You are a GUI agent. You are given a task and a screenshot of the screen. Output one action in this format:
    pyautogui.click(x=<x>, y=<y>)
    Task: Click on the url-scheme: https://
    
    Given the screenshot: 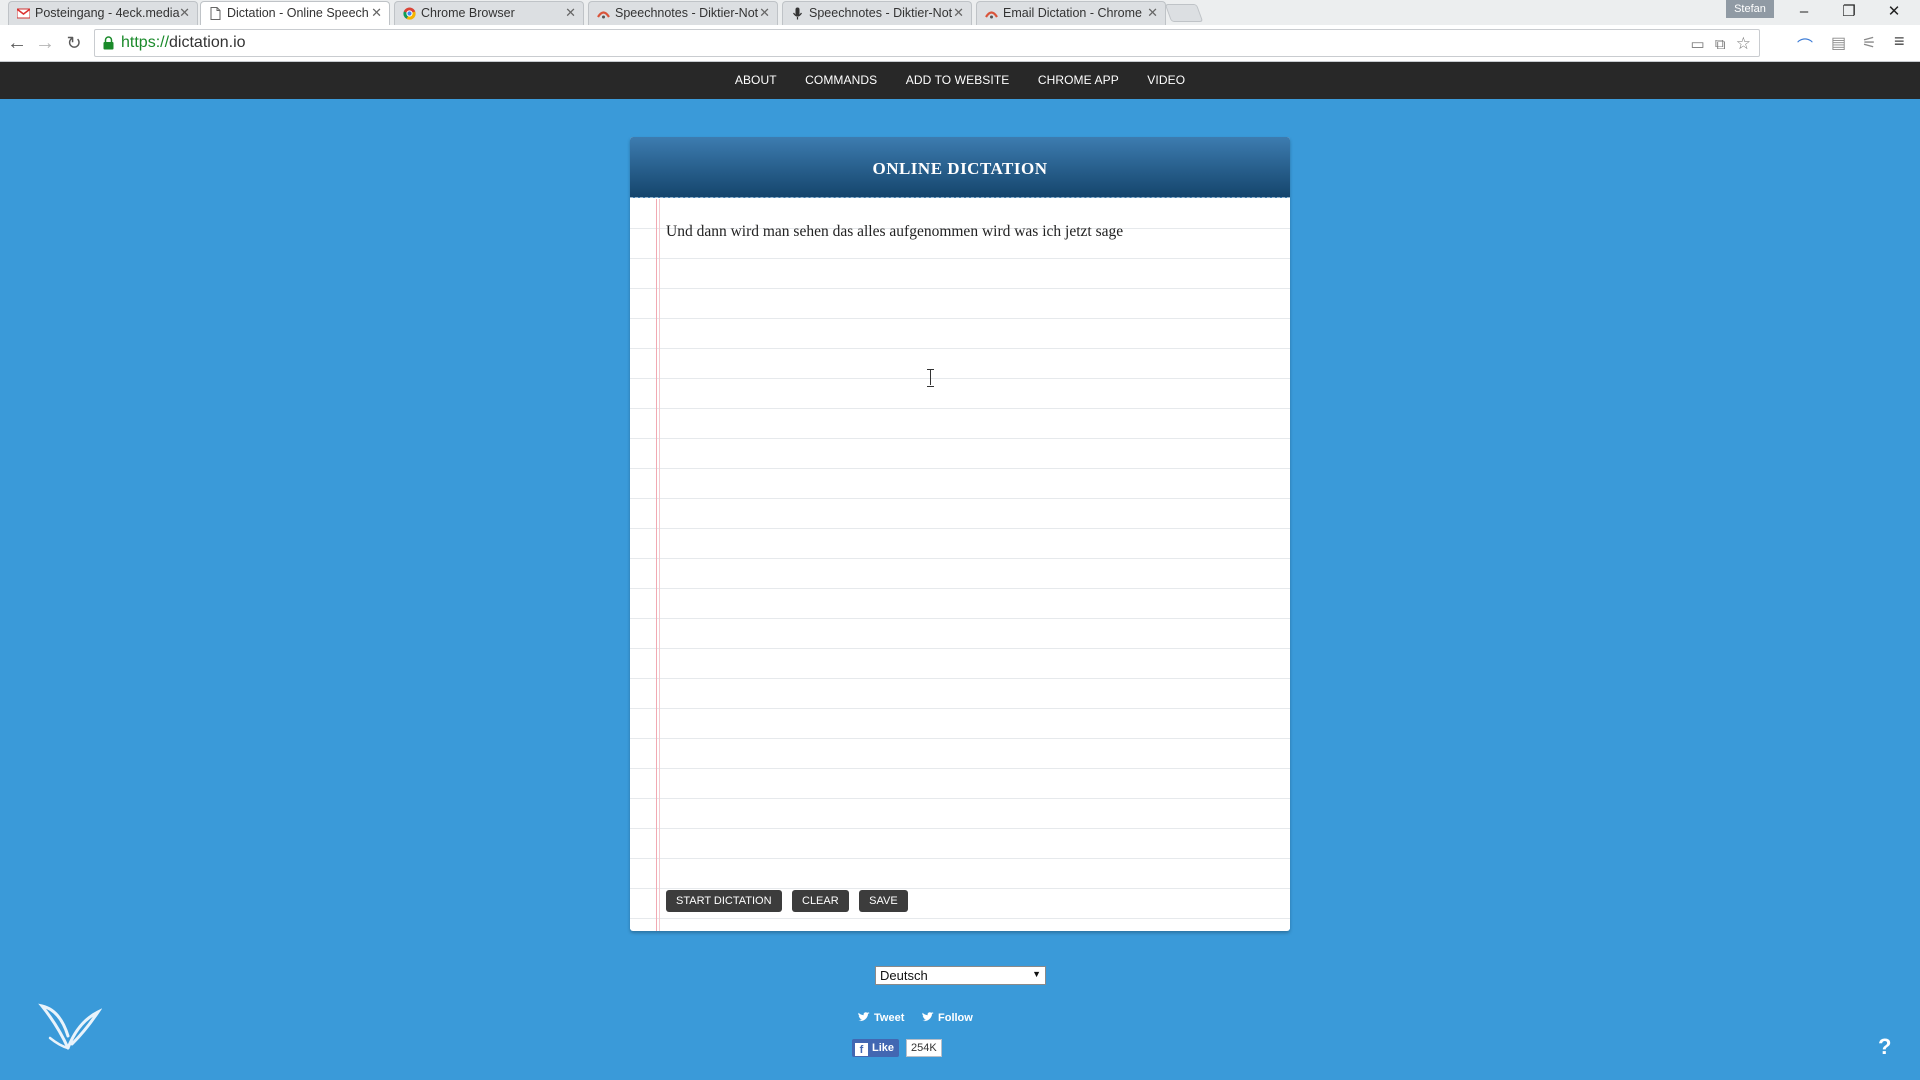 What is the action you would take?
    pyautogui.click(x=145, y=42)
    